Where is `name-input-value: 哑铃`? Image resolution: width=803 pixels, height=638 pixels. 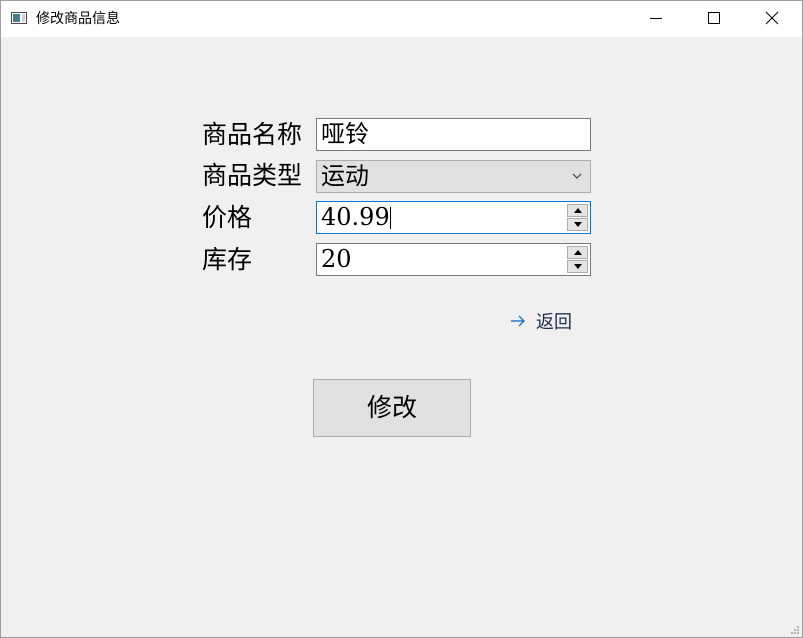
name-input-value: 哑铃 is located at coordinates (345, 134).